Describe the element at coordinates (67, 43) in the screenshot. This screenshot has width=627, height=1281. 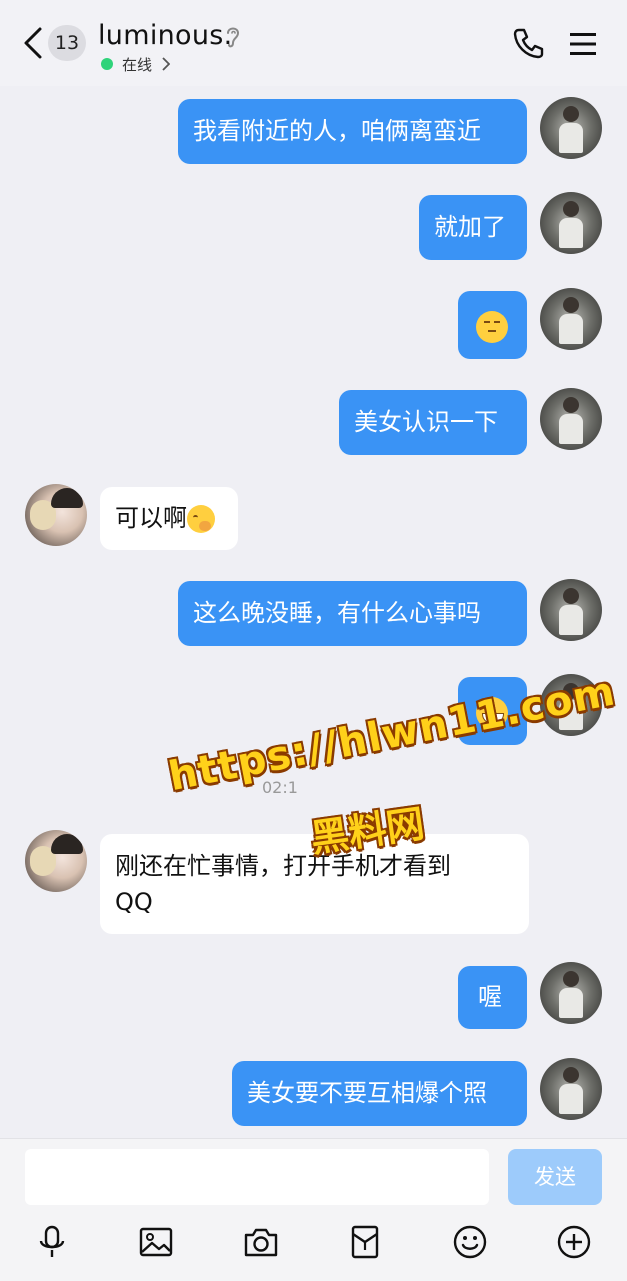
I see `unread-count-badge: 13` at that location.